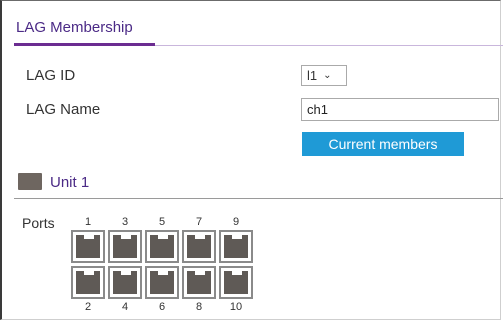 The height and width of the screenshot is (322, 503). I want to click on unit-switch-icon, so click(30, 181).